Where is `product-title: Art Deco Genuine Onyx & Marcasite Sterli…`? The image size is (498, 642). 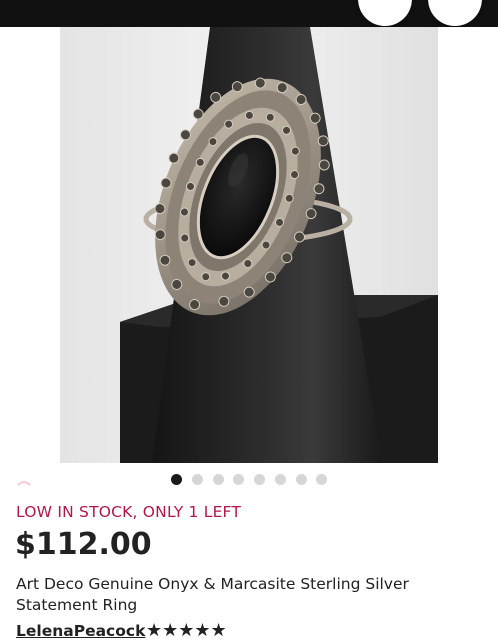
product-title: Art Deco Genuine Onyx & Marcasite Sterli… is located at coordinates (212, 594).